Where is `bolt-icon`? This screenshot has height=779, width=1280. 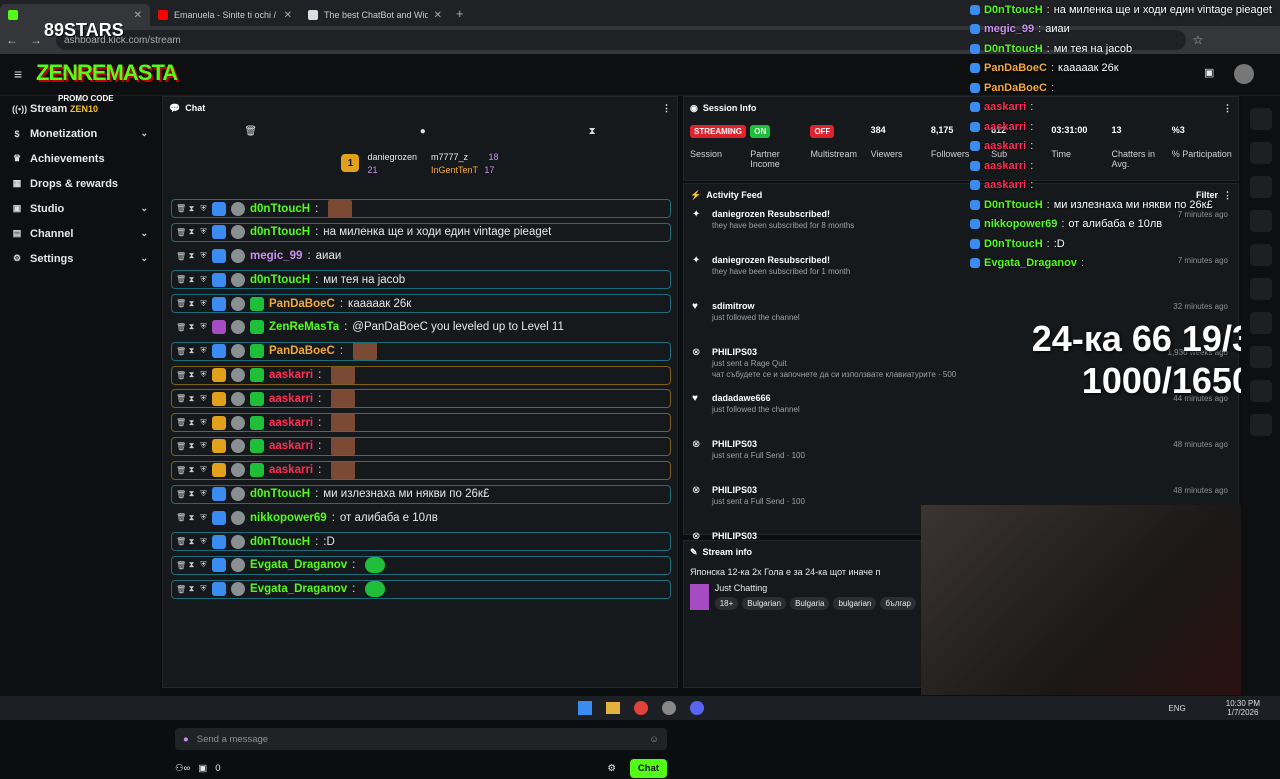
bolt-icon is located at coordinates (1260, 221).